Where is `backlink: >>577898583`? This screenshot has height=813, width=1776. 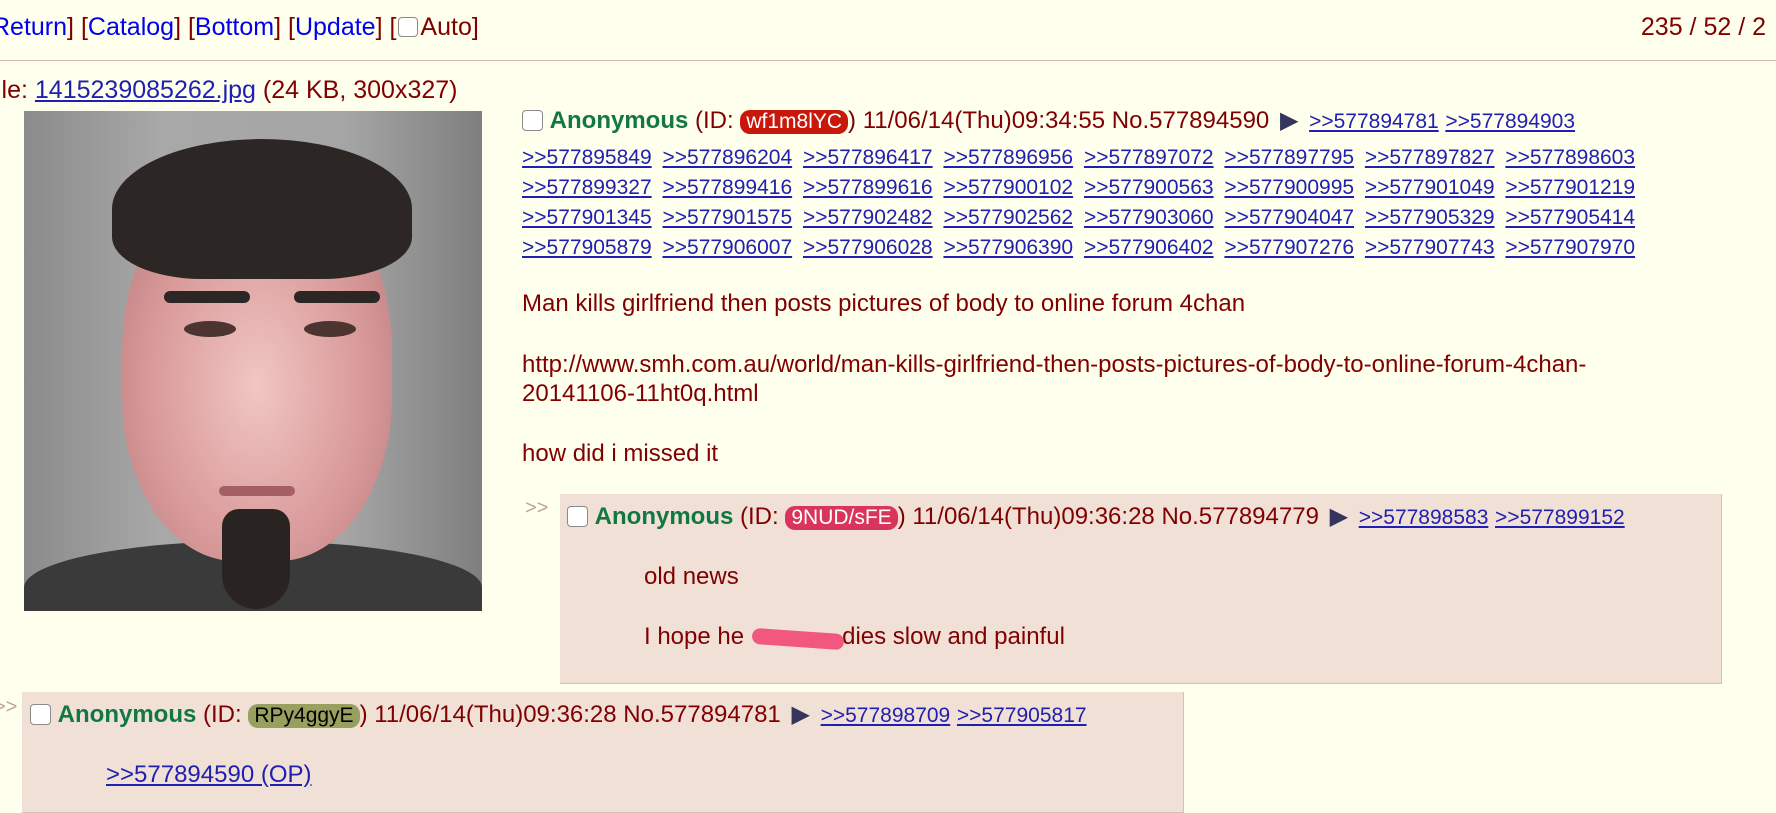 backlink: >>577898583 is located at coordinates (1424, 517).